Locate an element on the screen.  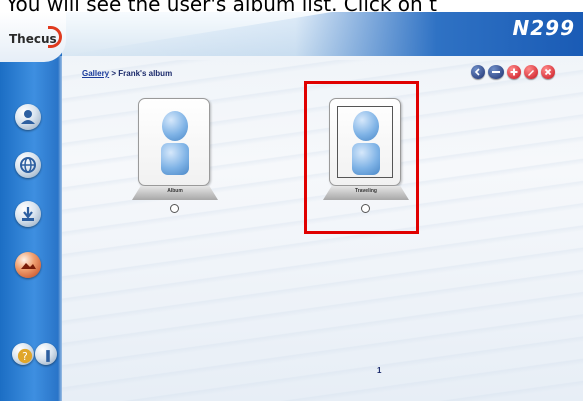
album-toolbar is located at coordinates (513, 72).